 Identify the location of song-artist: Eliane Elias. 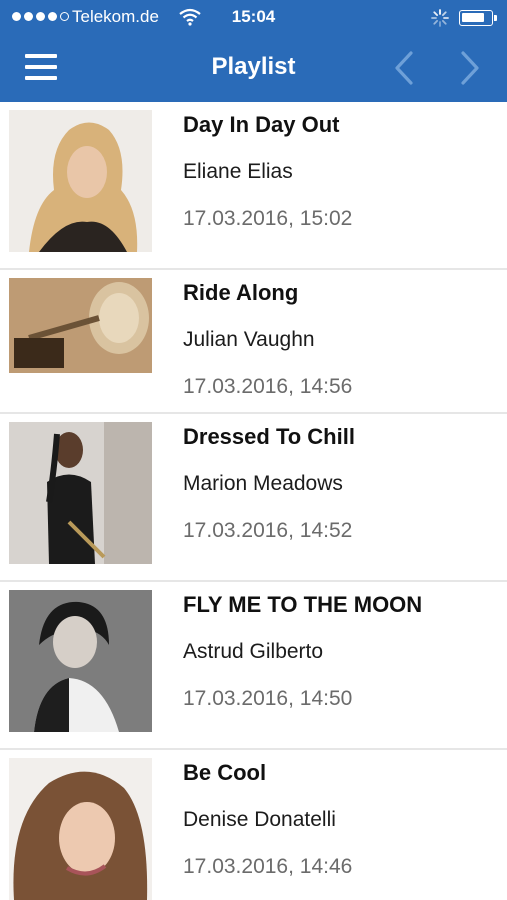
(238, 171).